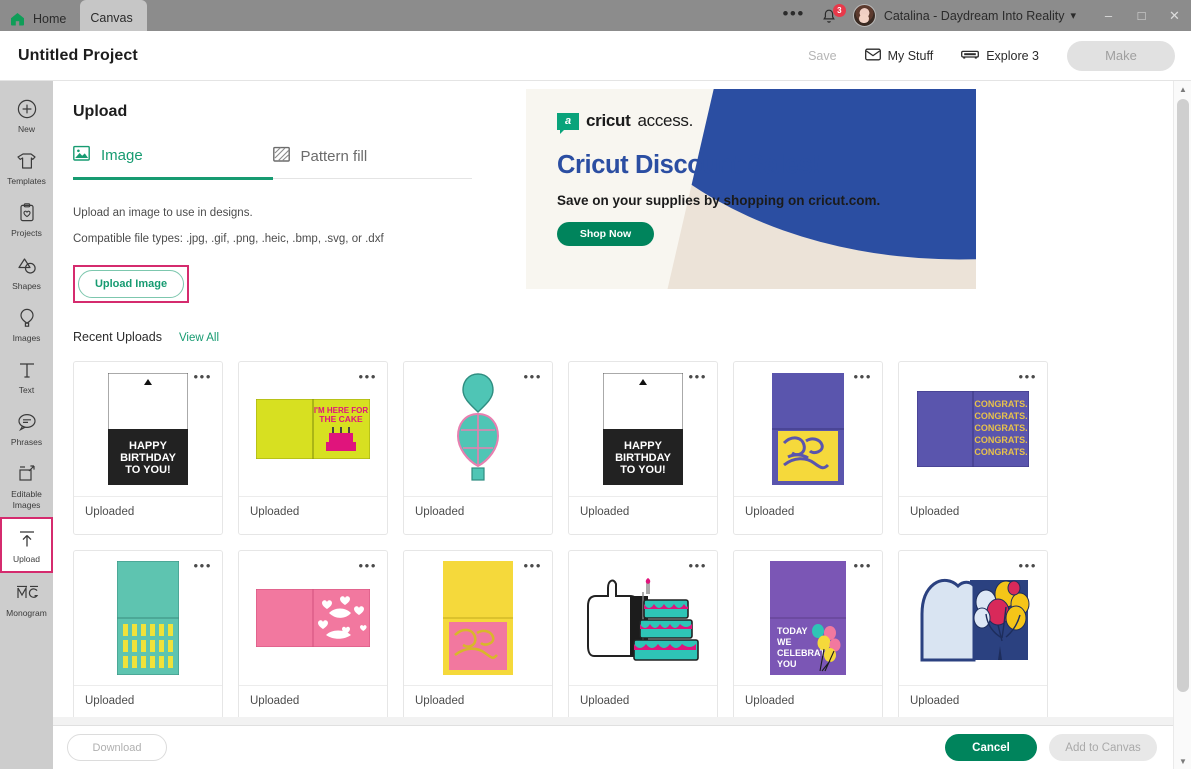  I want to click on sidebar-item-editable-images-label: Editable Images, so click(26, 499).